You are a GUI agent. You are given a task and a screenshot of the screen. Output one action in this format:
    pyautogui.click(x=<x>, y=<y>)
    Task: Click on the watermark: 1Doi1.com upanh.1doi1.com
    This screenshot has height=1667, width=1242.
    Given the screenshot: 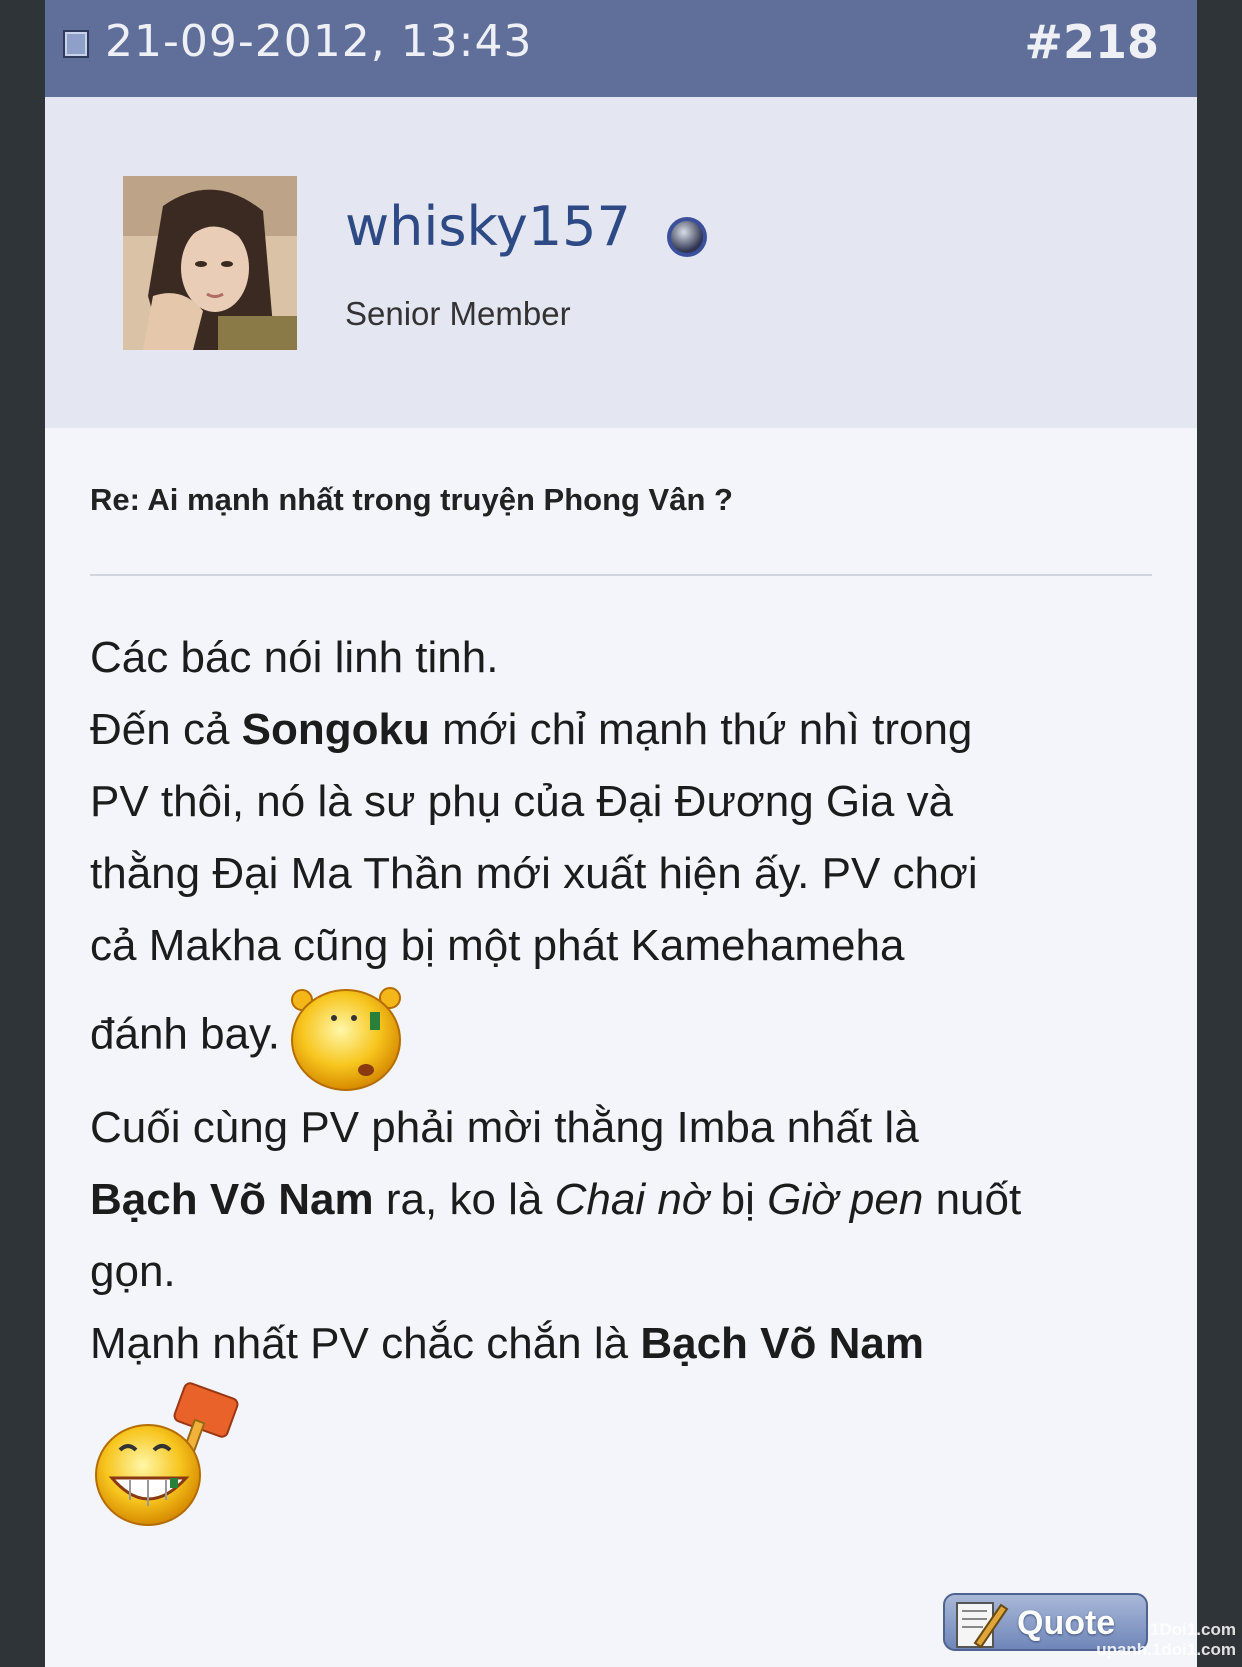 What is the action you would take?
    pyautogui.click(x=1166, y=1640)
    